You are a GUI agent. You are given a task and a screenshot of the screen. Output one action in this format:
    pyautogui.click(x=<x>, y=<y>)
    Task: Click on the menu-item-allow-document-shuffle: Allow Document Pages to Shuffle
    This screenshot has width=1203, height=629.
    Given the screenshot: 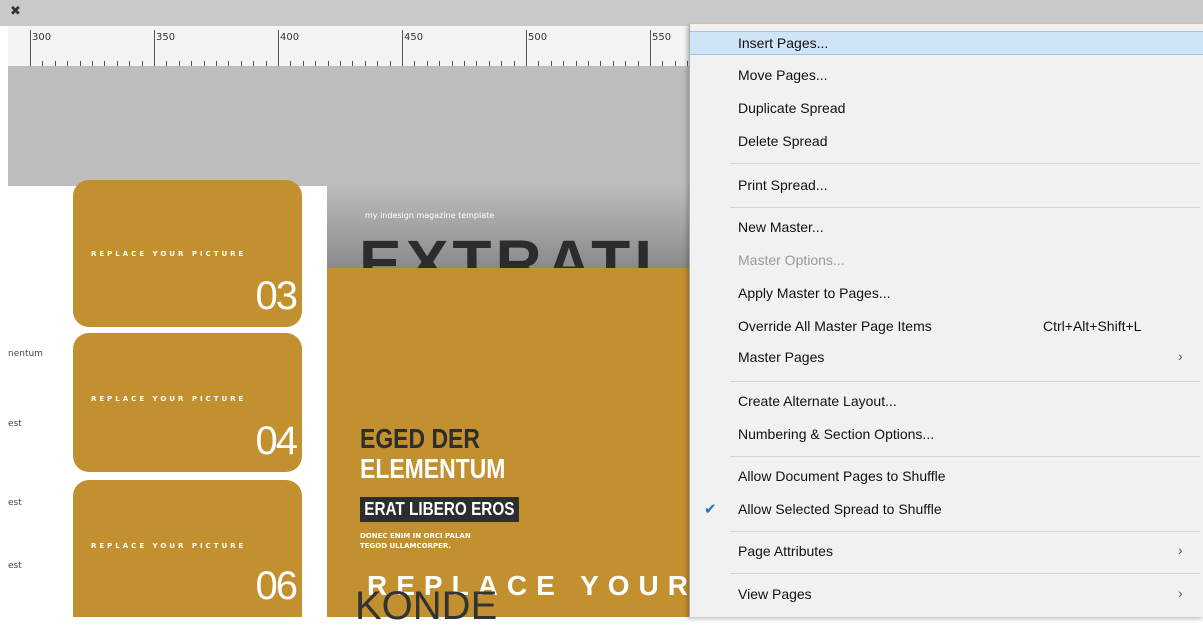 What is the action you would take?
    pyautogui.click(x=946, y=477)
    